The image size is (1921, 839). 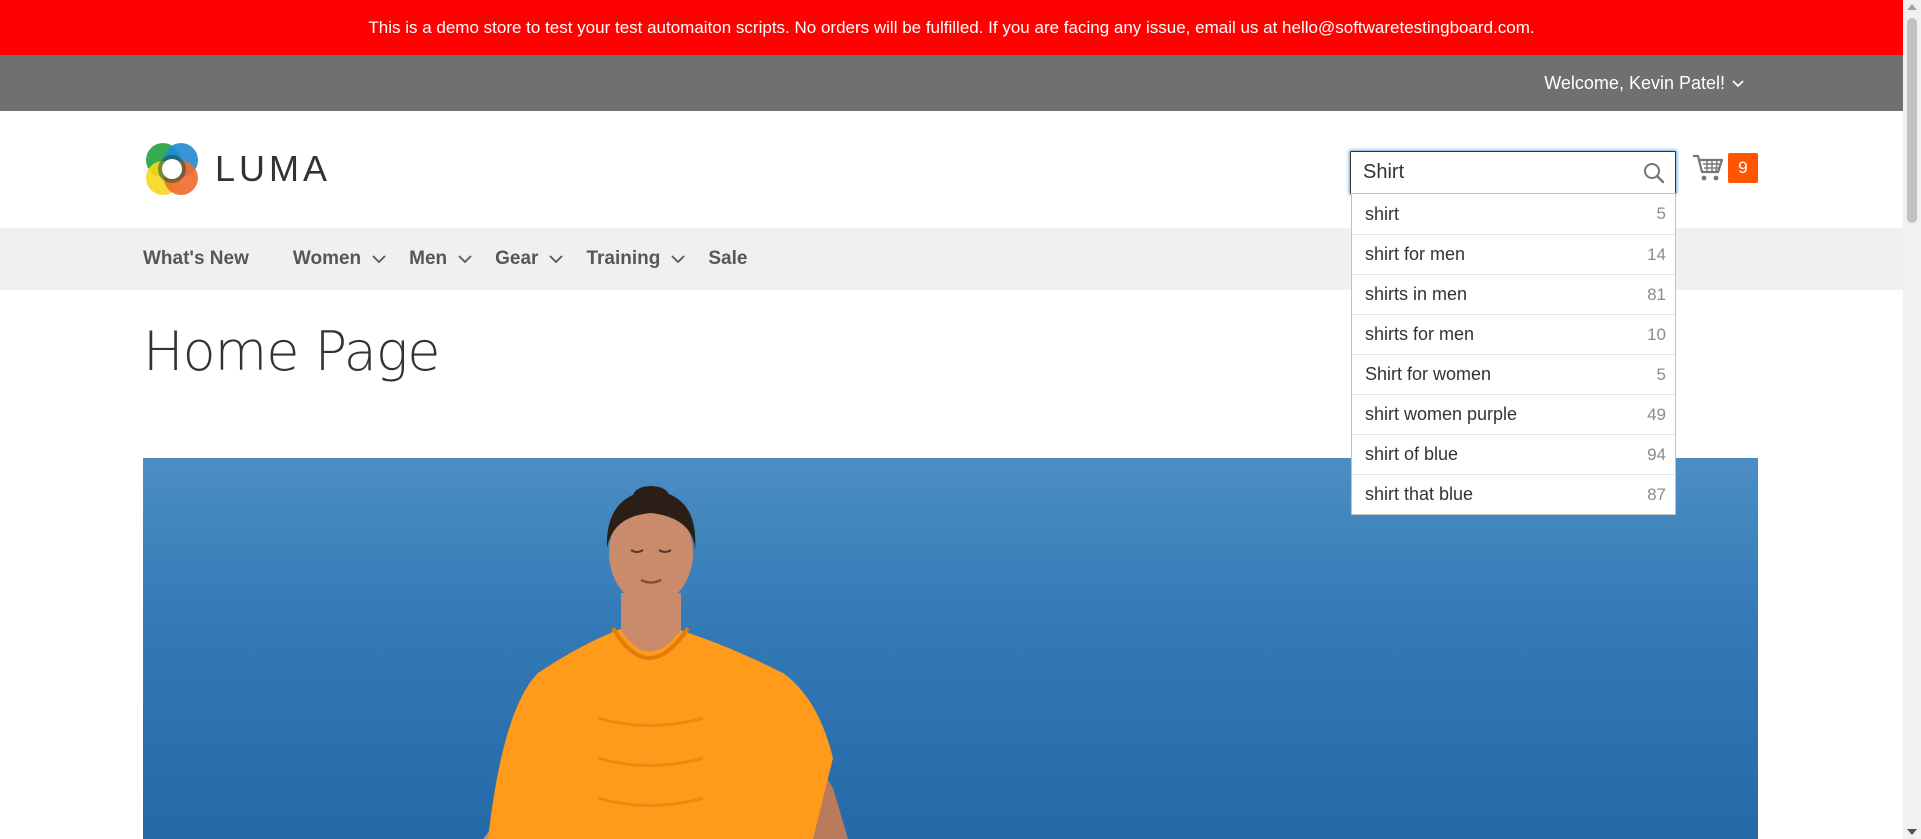 What do you see at coordinates (1912, 832) in the screenshot?
I see `scroll-down-arrow-icon` at bounding box center [1912, 832].